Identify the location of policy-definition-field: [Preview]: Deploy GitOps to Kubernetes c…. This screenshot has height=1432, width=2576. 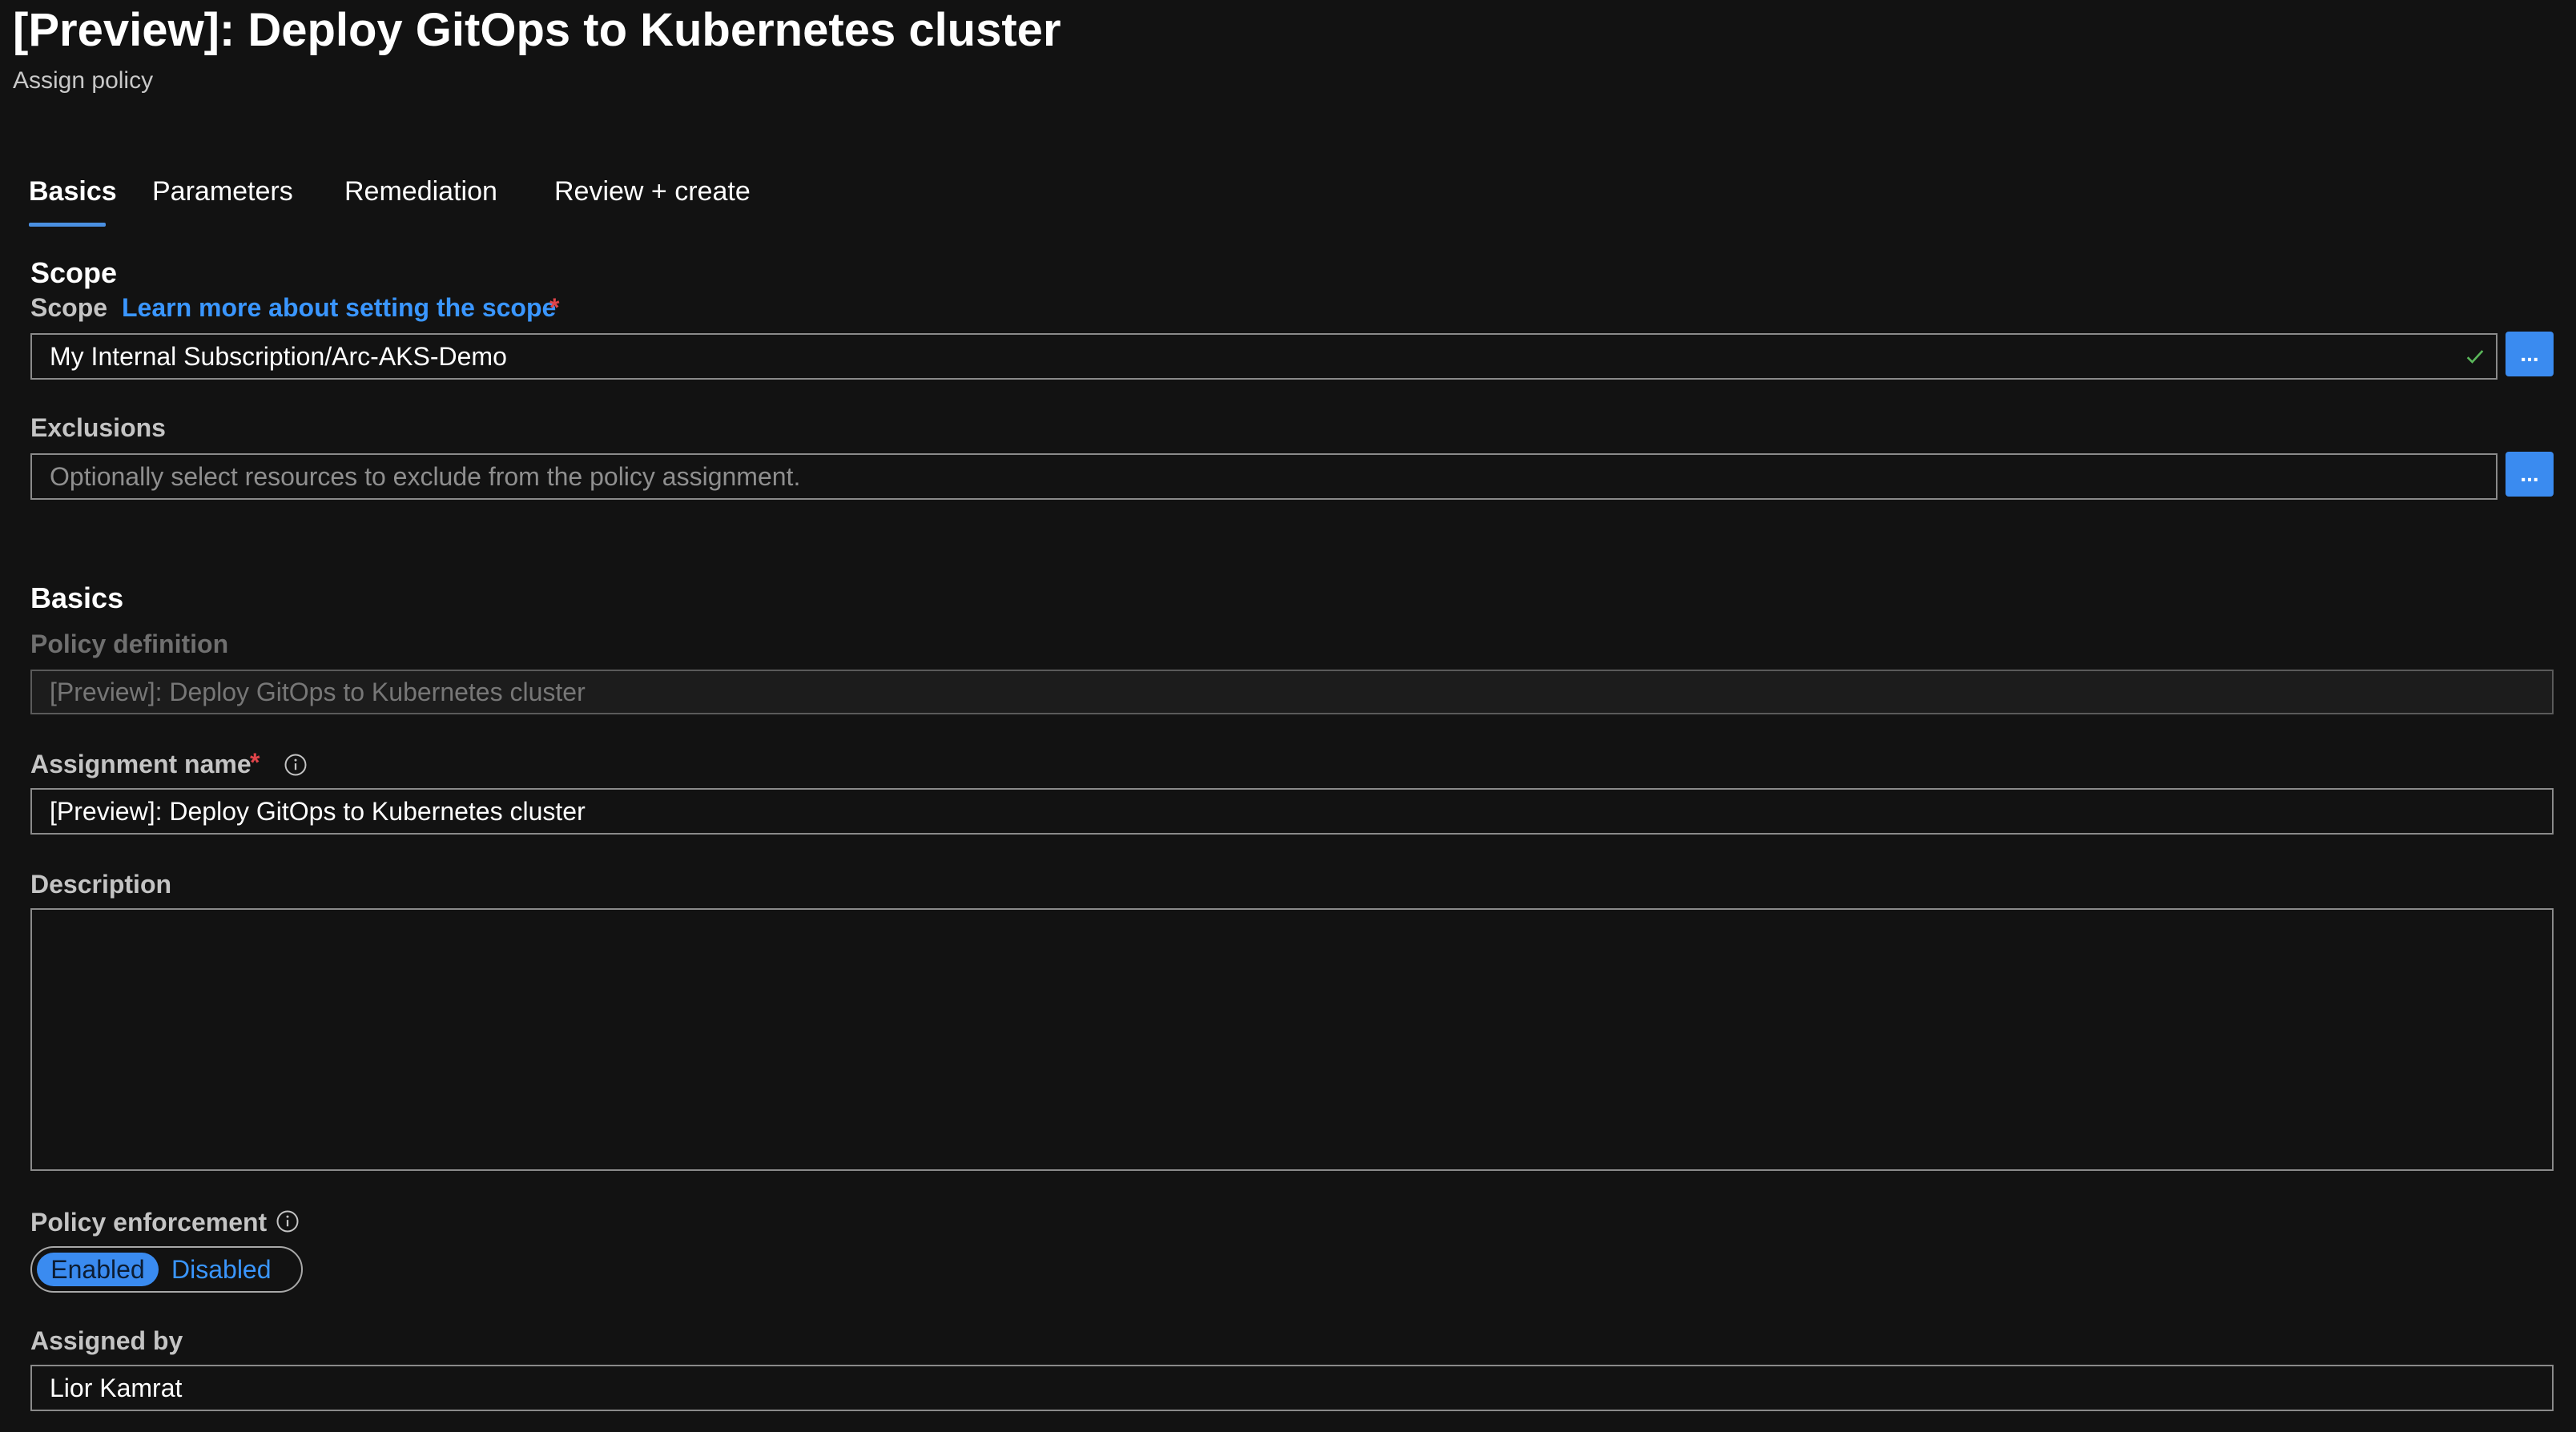
(1292, 692).